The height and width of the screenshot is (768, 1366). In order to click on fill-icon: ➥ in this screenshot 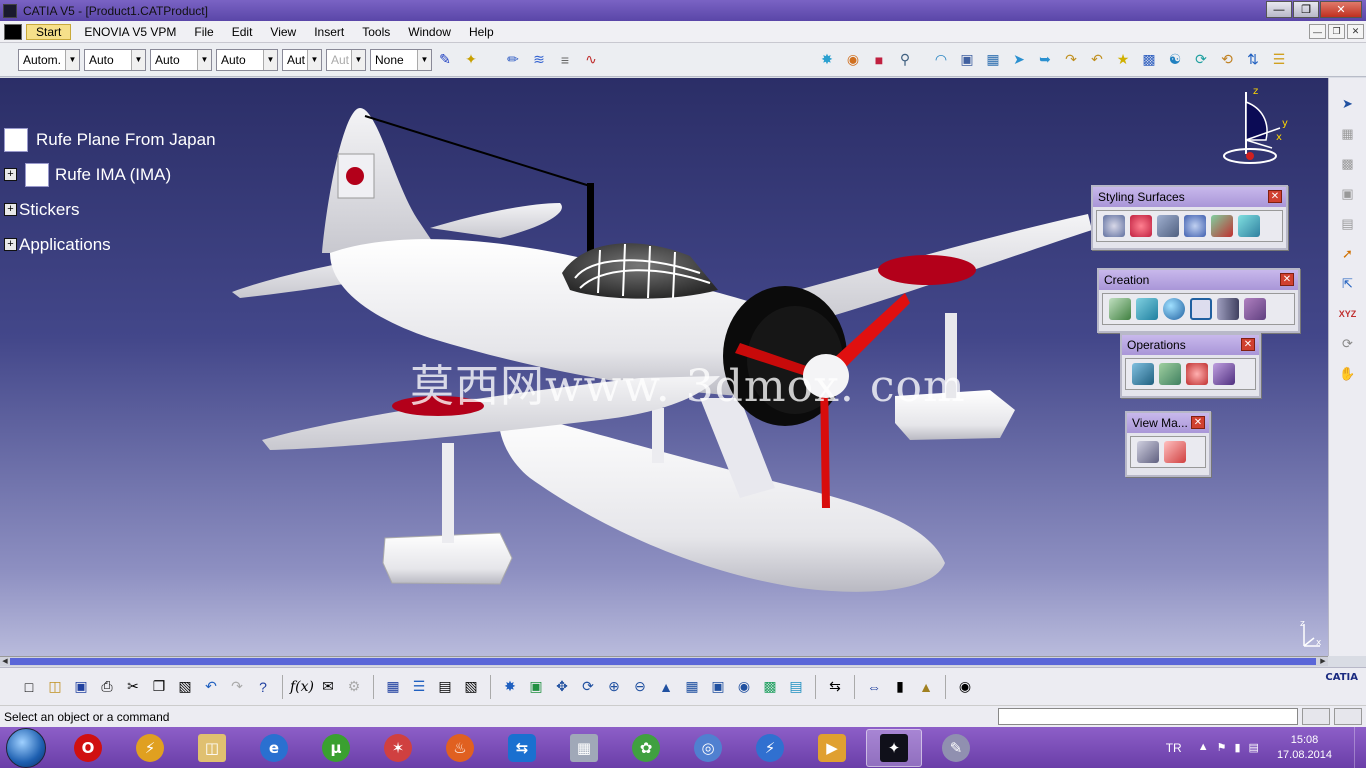, I will do `click(1045, 60)`.